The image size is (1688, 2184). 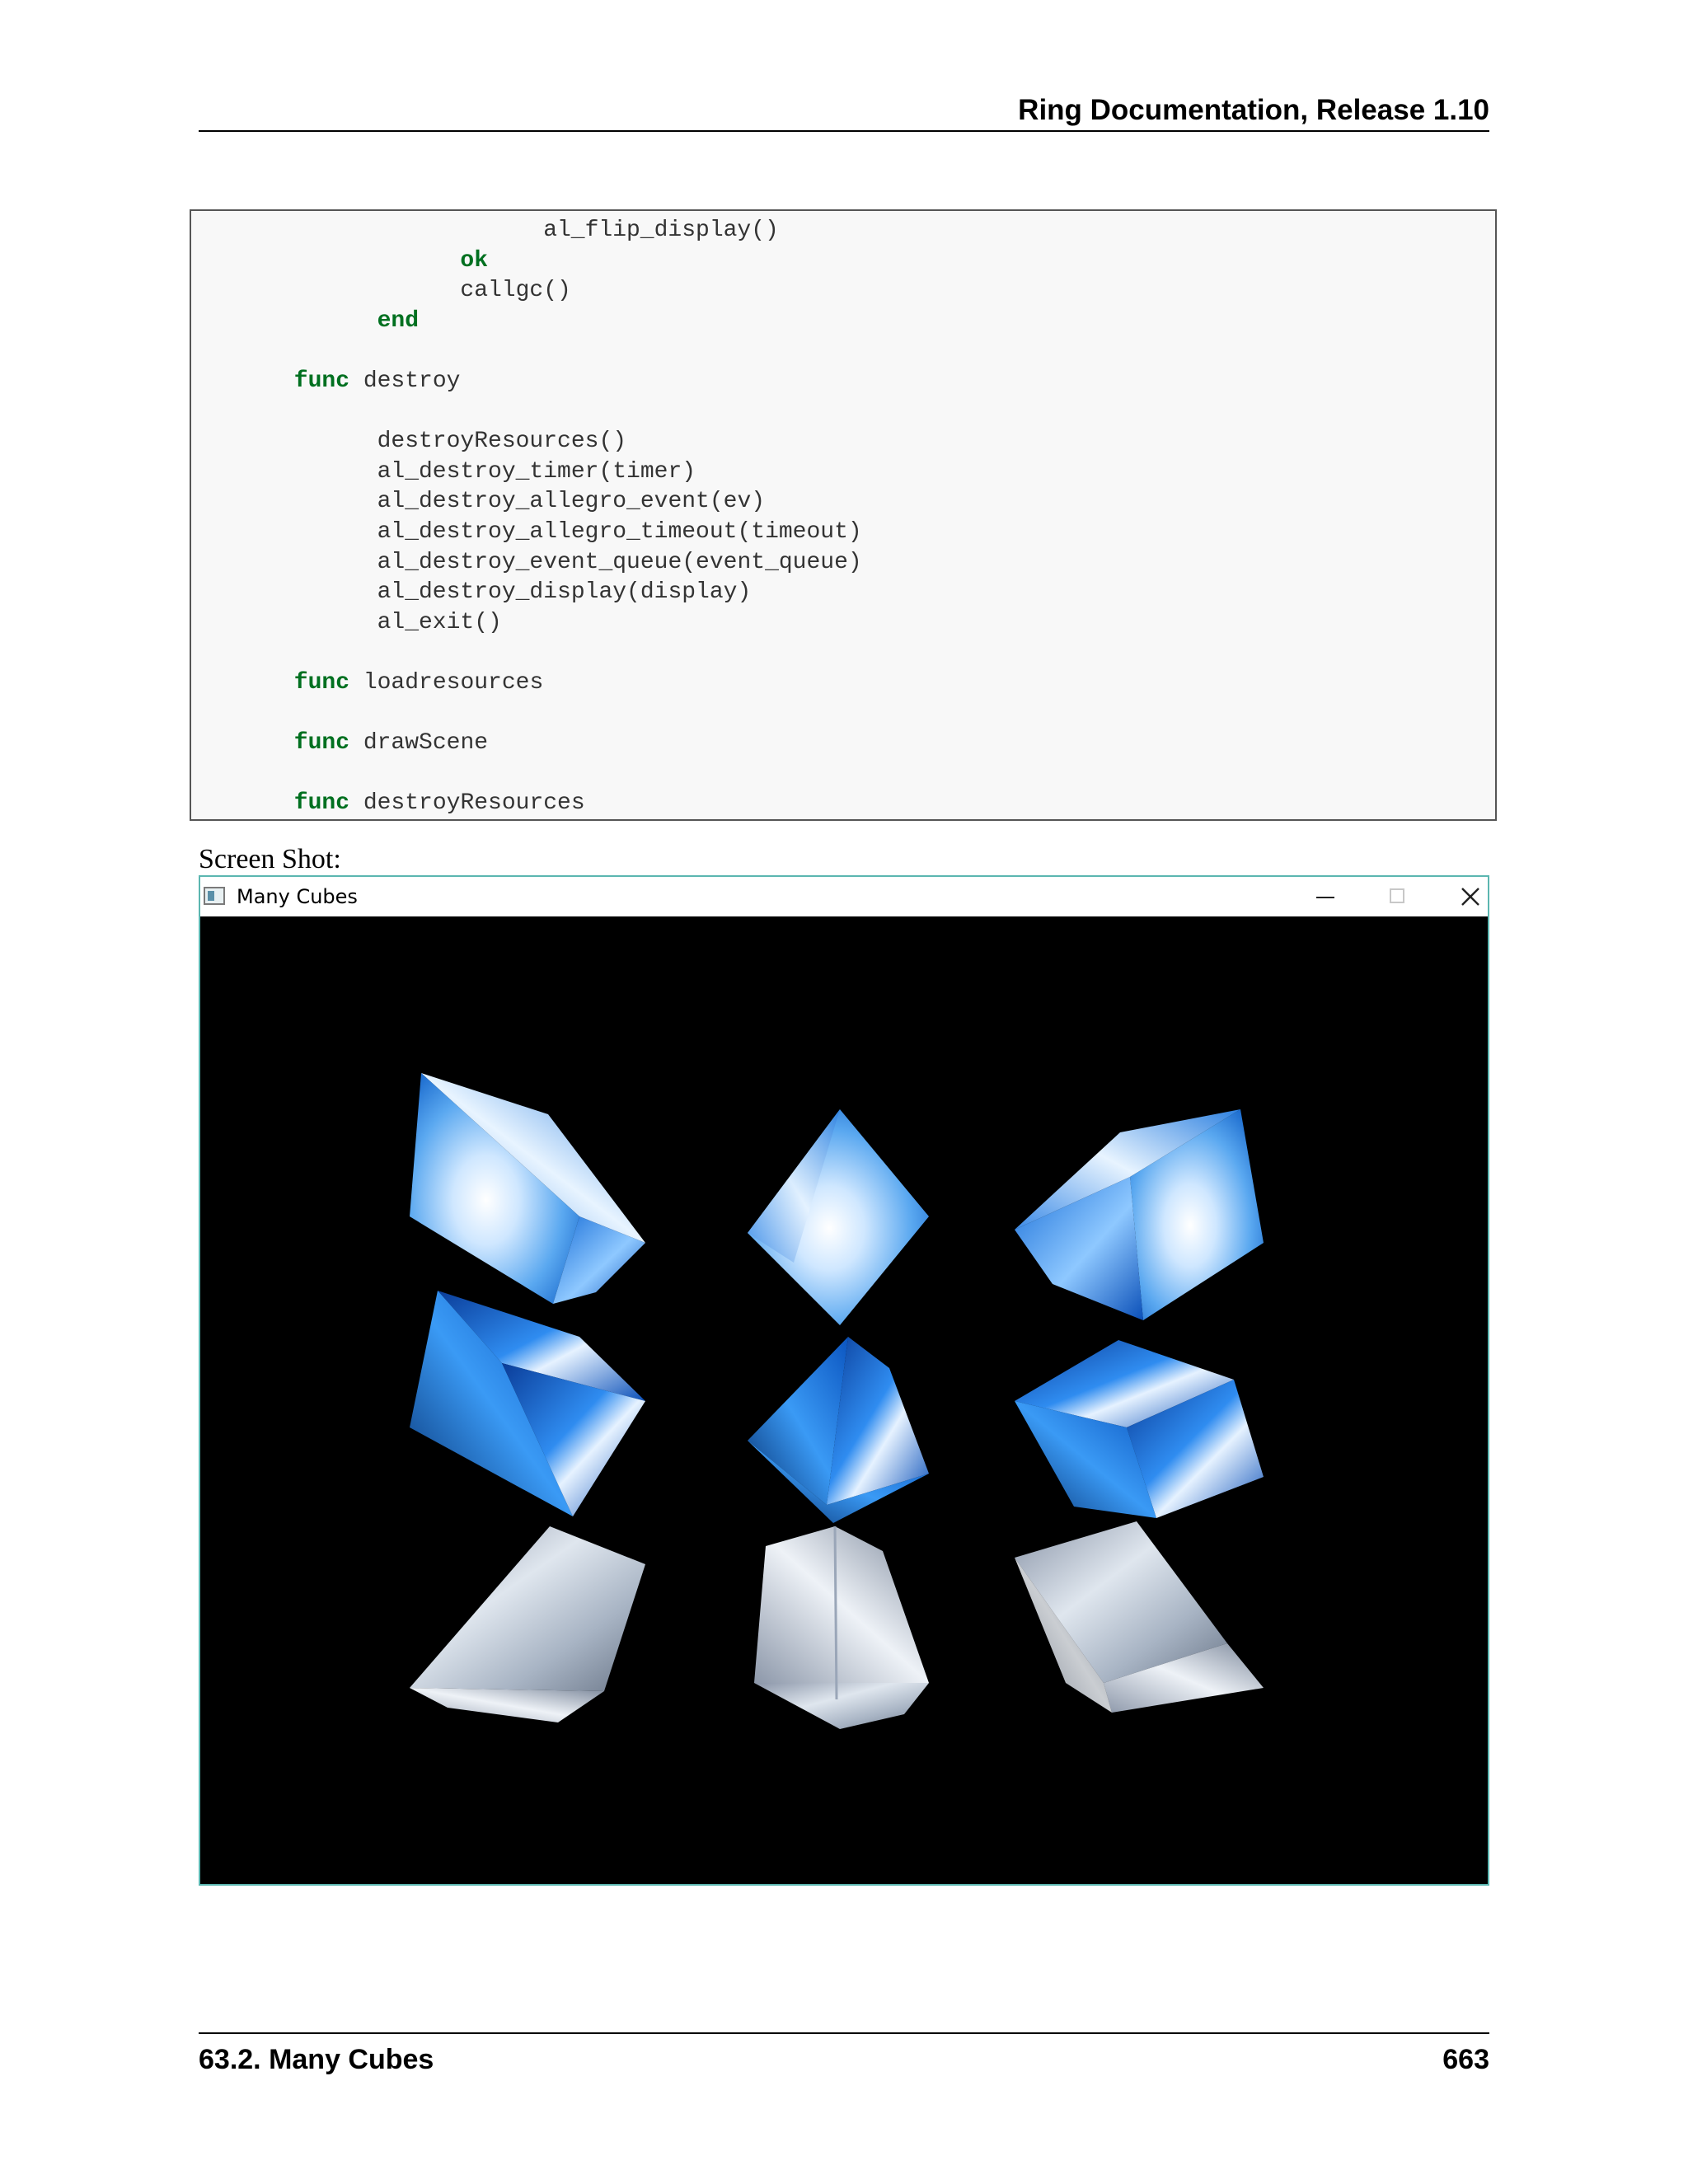 I want to click on close-icon, so click(x=1470, y=897).